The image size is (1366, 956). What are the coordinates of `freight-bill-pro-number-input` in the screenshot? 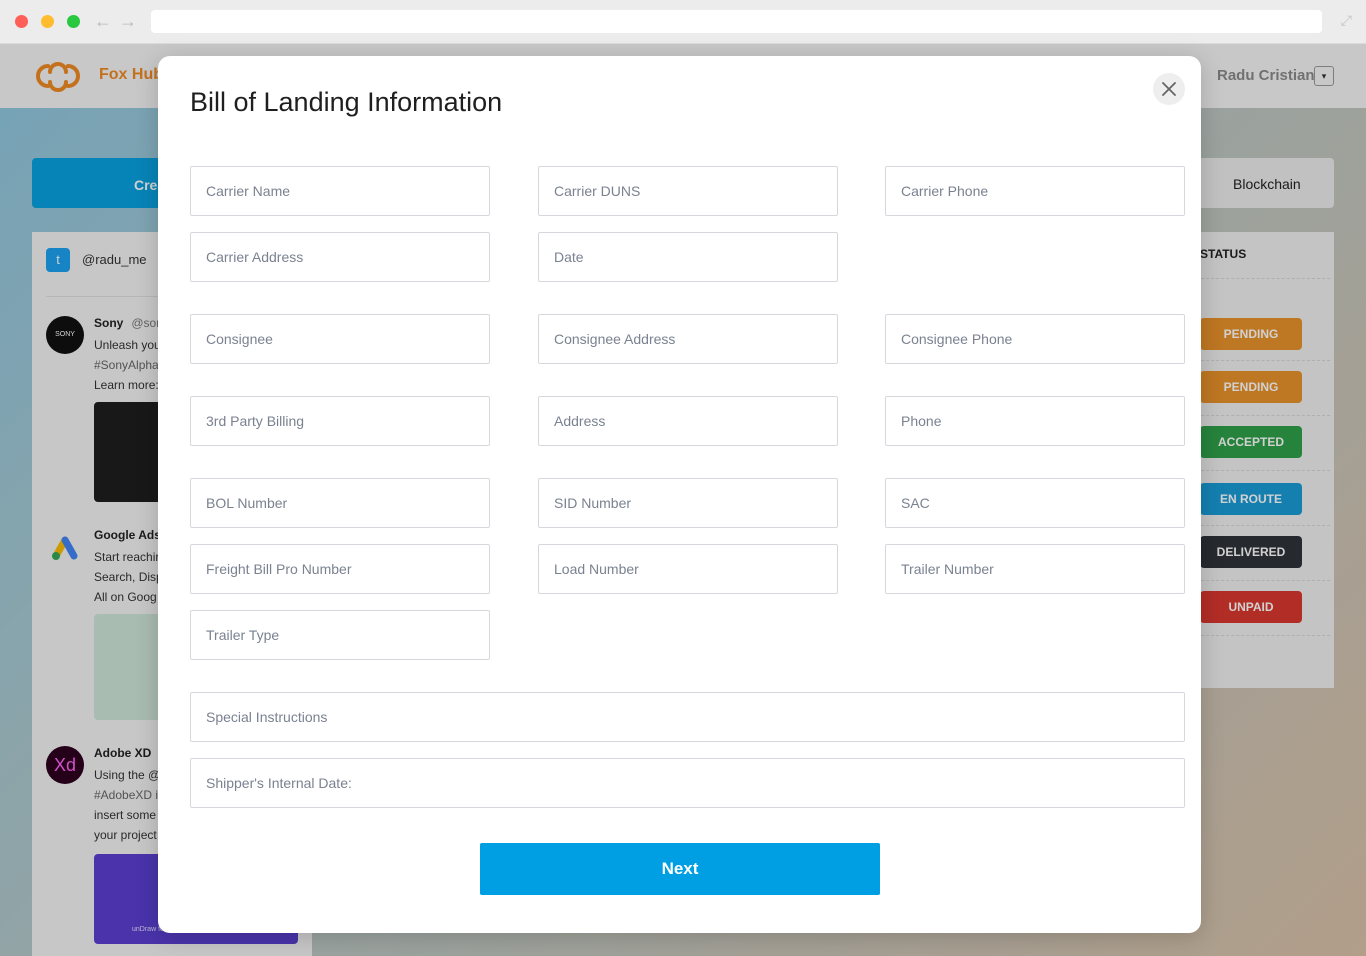 It's located at (340, 569).